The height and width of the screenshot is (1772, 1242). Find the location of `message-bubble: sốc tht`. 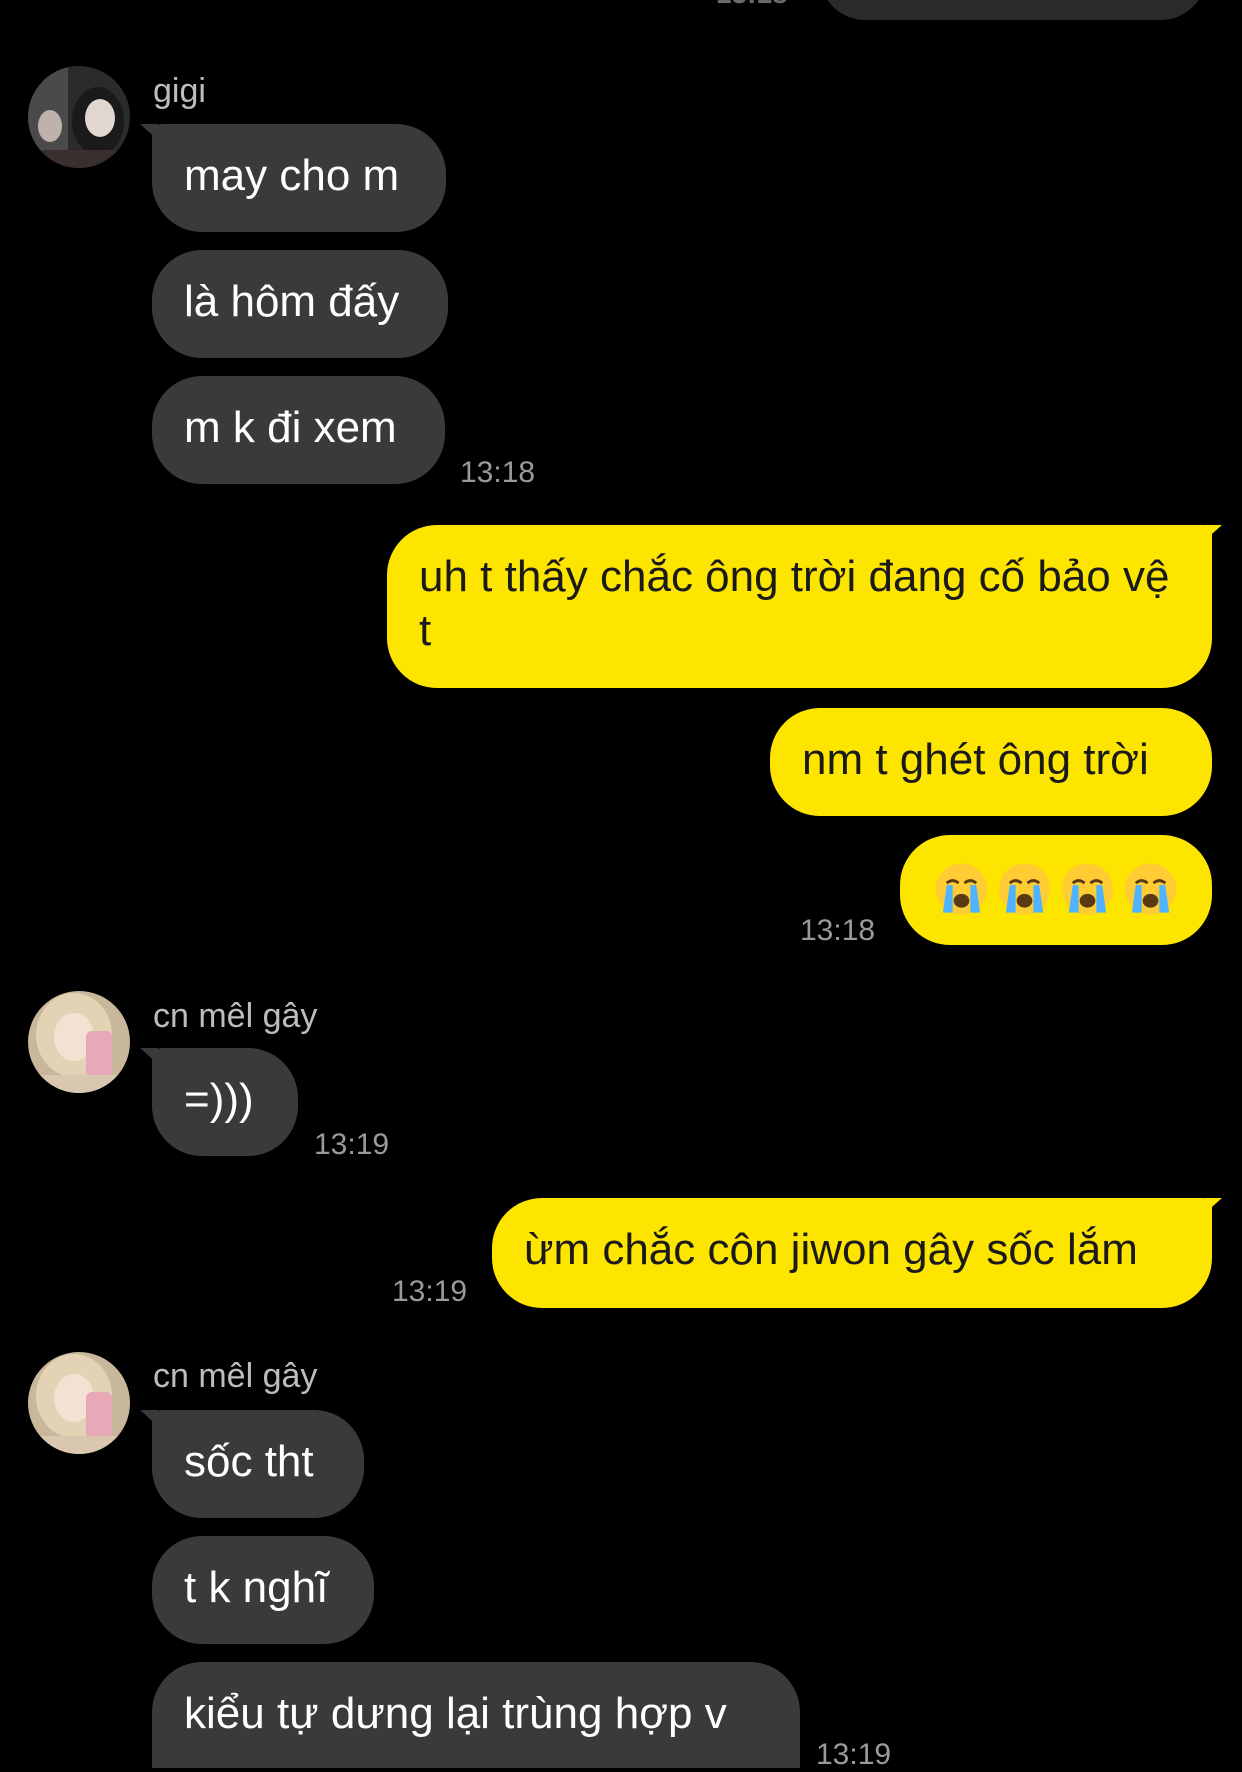

message-bubble: sốc tht is located at coordinates (258, 1464).